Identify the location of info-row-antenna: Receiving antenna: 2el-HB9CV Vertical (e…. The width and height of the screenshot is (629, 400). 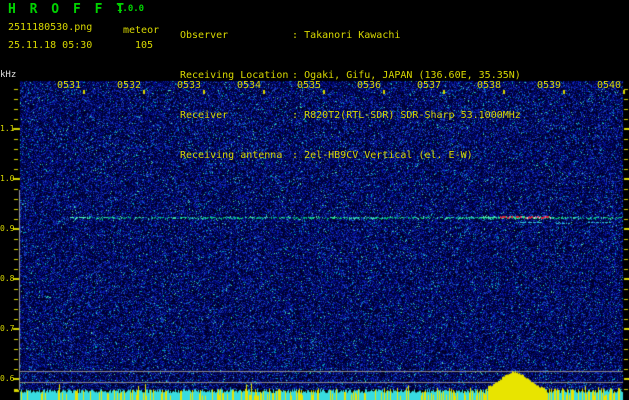
(350, 155).